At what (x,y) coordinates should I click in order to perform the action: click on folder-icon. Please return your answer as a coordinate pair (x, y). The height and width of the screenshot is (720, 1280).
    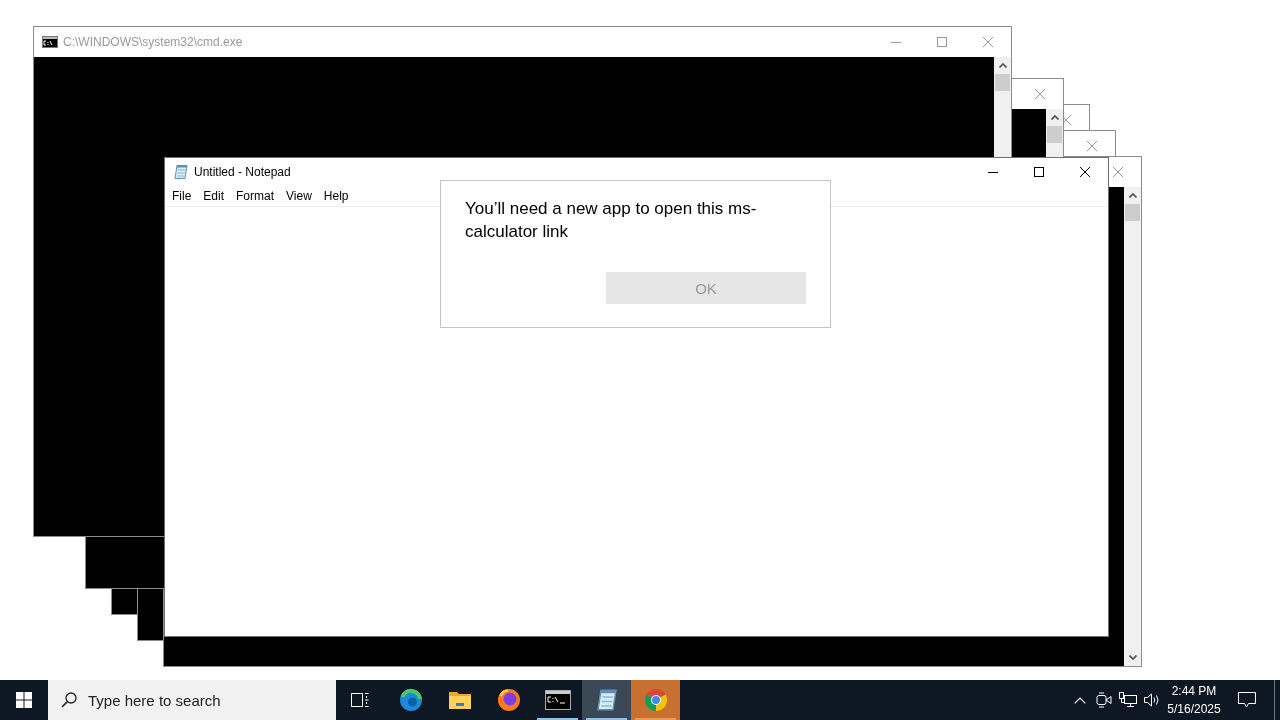
    Looking at the image, I should click on (459, 700).